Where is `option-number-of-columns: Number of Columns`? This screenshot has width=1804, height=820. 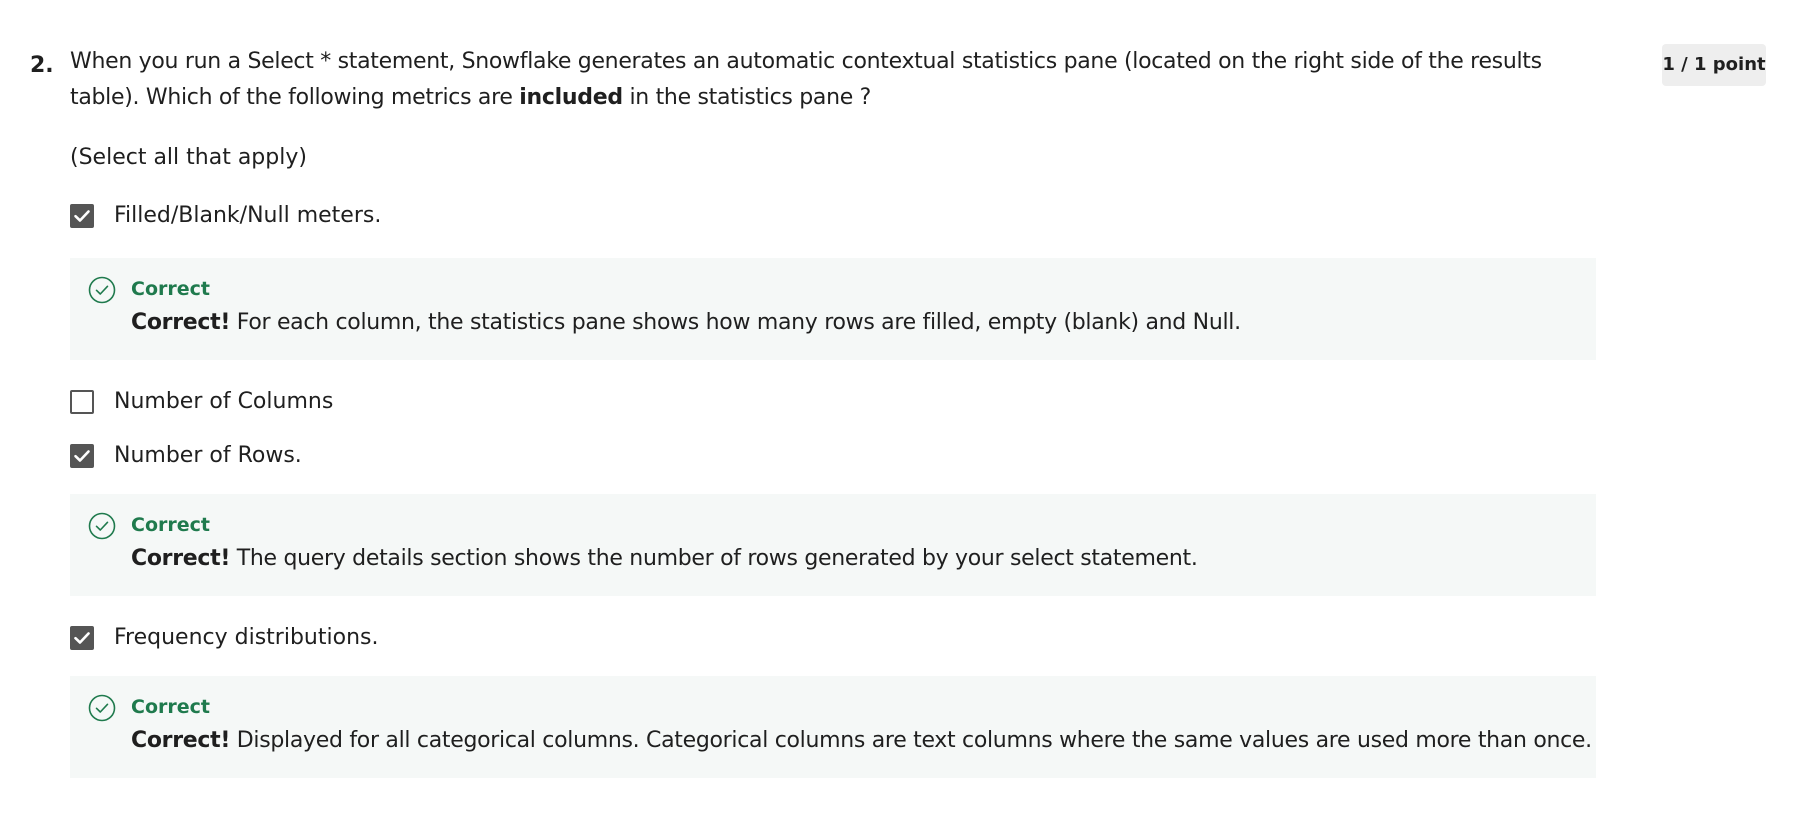
option-number-of-columns: Number of Columns is located at coordinates (201, 402).